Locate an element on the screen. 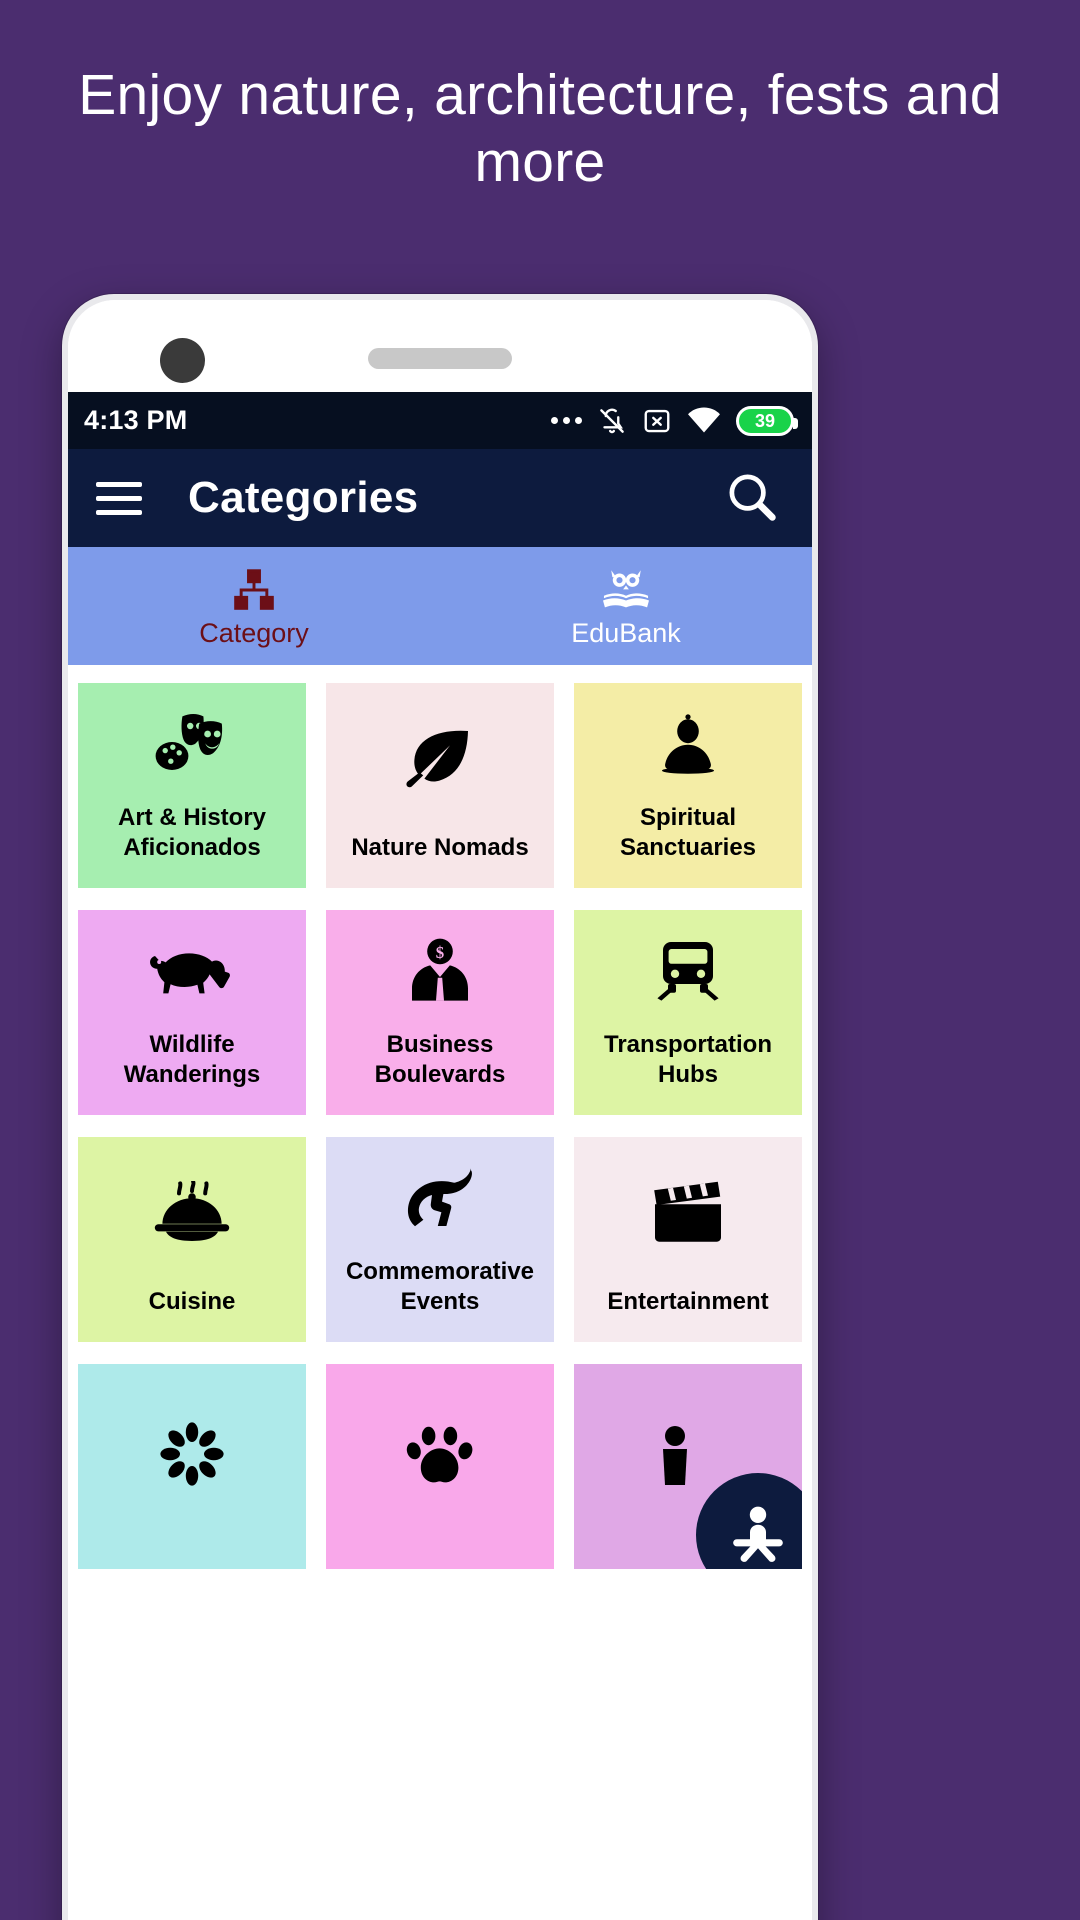  category-card: $ Business Boulevards is located at coordinates (440, 1012).